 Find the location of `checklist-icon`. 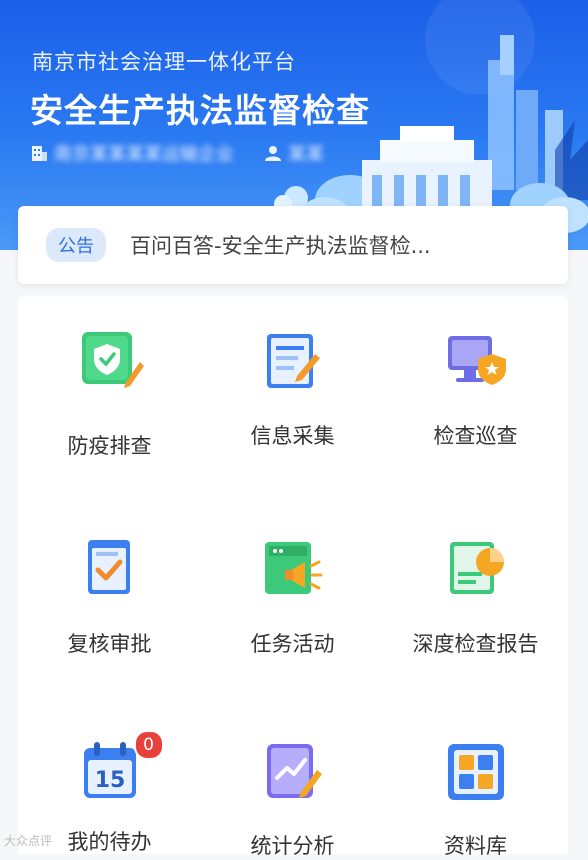

checklist-icon is located at coordinates (108, 567).